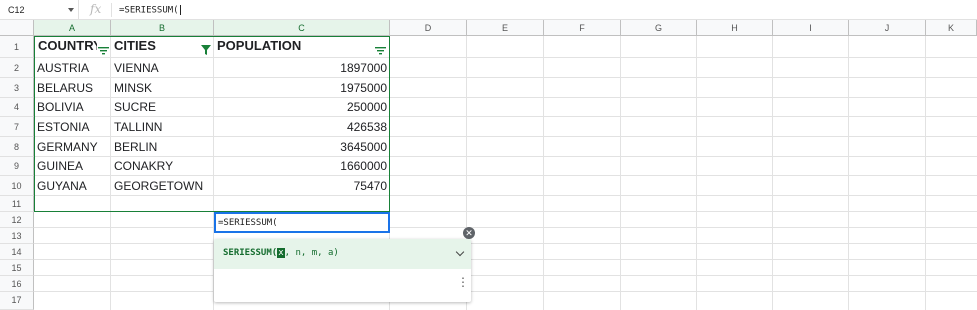  Describe the element at coordinates (302, 187) in the screenshot. I see `cell-c10: 75470` at that location.